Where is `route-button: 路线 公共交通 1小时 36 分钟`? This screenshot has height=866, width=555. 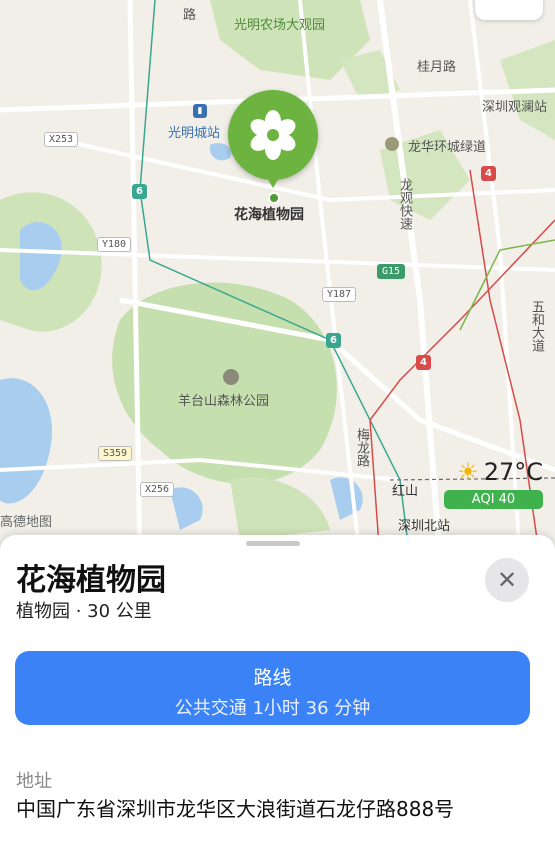 route-button: 路线 公共交通 1小时 36 分钟 is located at coordinates (272, 688).